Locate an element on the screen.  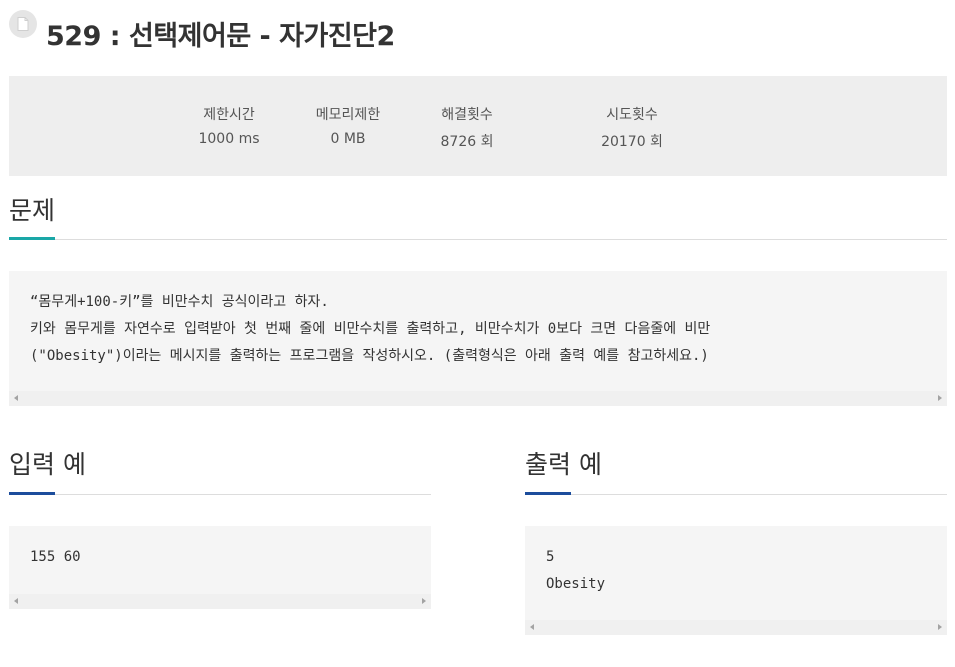
input-example-text: 155 60 is located at coordinates (55, 557).